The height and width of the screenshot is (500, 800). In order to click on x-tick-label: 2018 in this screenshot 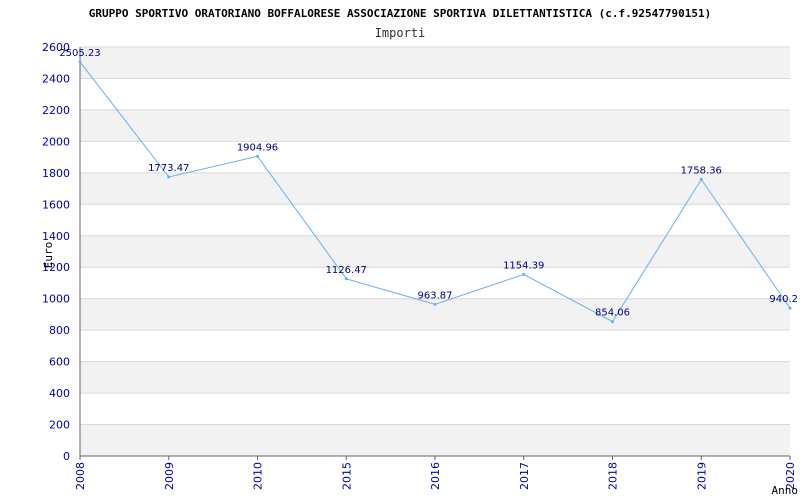, I will do `click(613, 476)`.